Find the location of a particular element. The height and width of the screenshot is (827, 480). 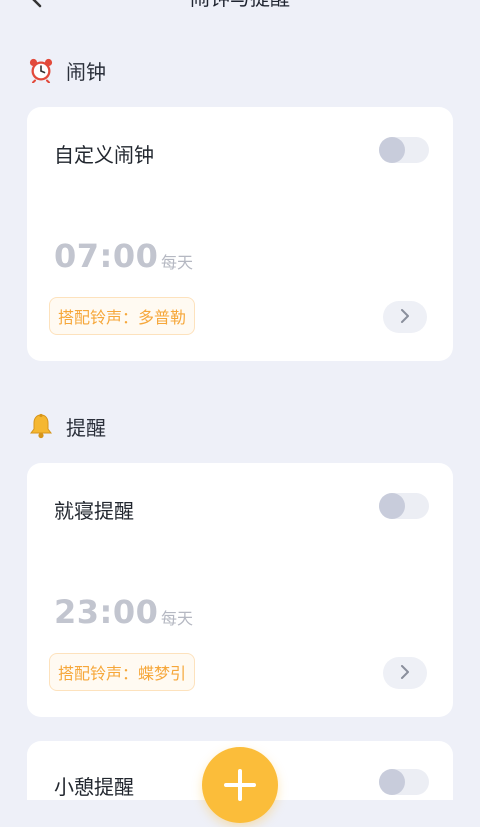

section-header-reminder: 提醒 is located at coordinates (67, 426).